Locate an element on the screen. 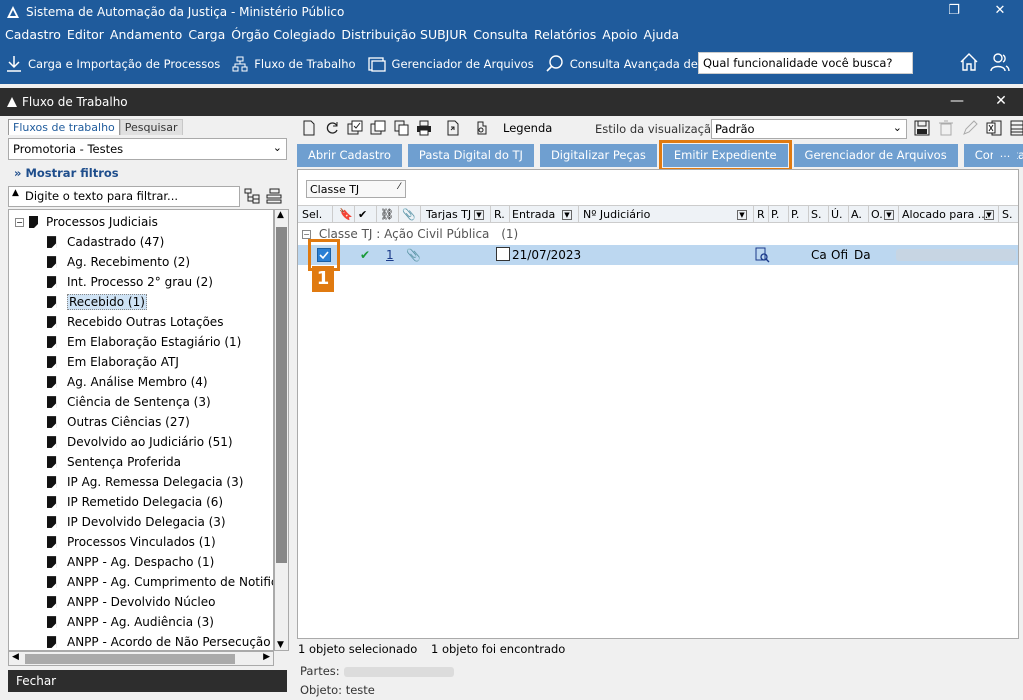 Image resolution: width=1023 pixels, height=700 pixels. table-row: ✔ 1 📎 21/07/2023 Ca Ofi Da is located at coordinates (658, 255).